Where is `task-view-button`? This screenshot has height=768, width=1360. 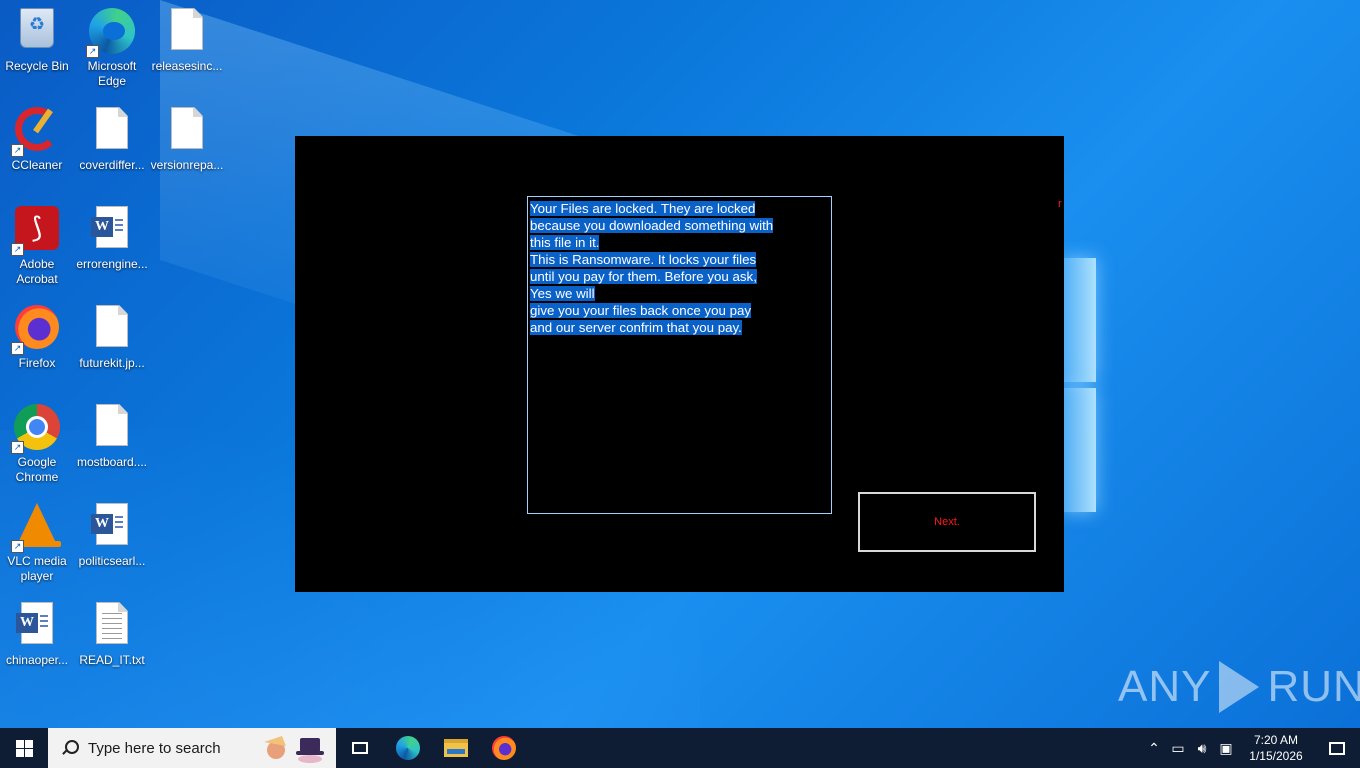 task-view-button is located at coordinates (360, 748).